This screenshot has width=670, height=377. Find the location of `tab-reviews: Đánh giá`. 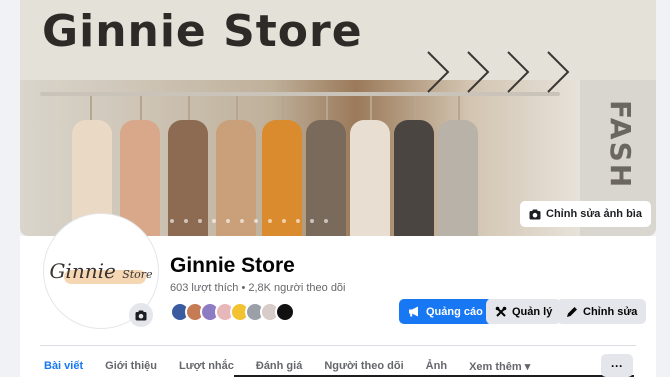

tab-reviews: Đánh giá is located at coordinates (279, 366).